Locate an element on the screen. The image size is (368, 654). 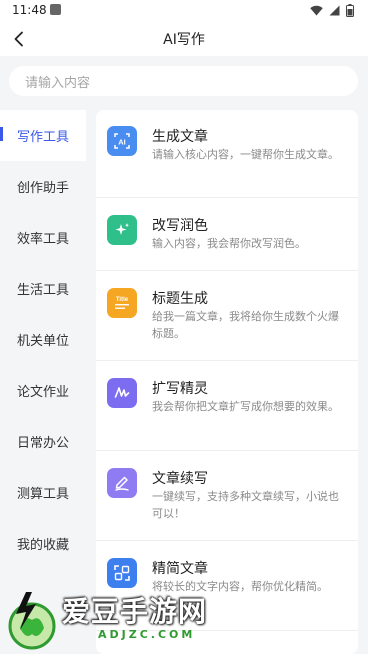
watermark: 爱豆手游网 ADJZC.COM is located at coordinates (125, 622).